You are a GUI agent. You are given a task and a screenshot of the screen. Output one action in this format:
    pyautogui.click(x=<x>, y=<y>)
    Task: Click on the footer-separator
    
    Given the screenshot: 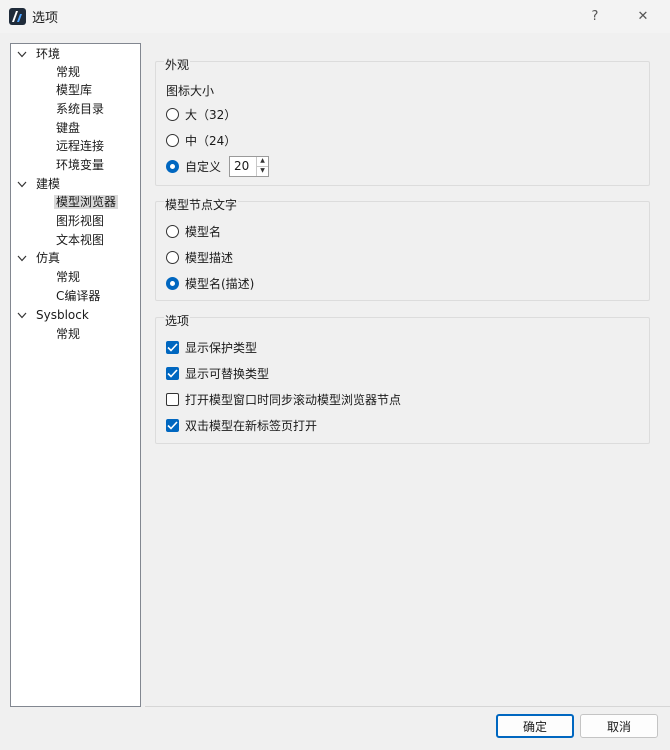 What is the action you would take?
    pyautogui.click(x=407, y=706)
    